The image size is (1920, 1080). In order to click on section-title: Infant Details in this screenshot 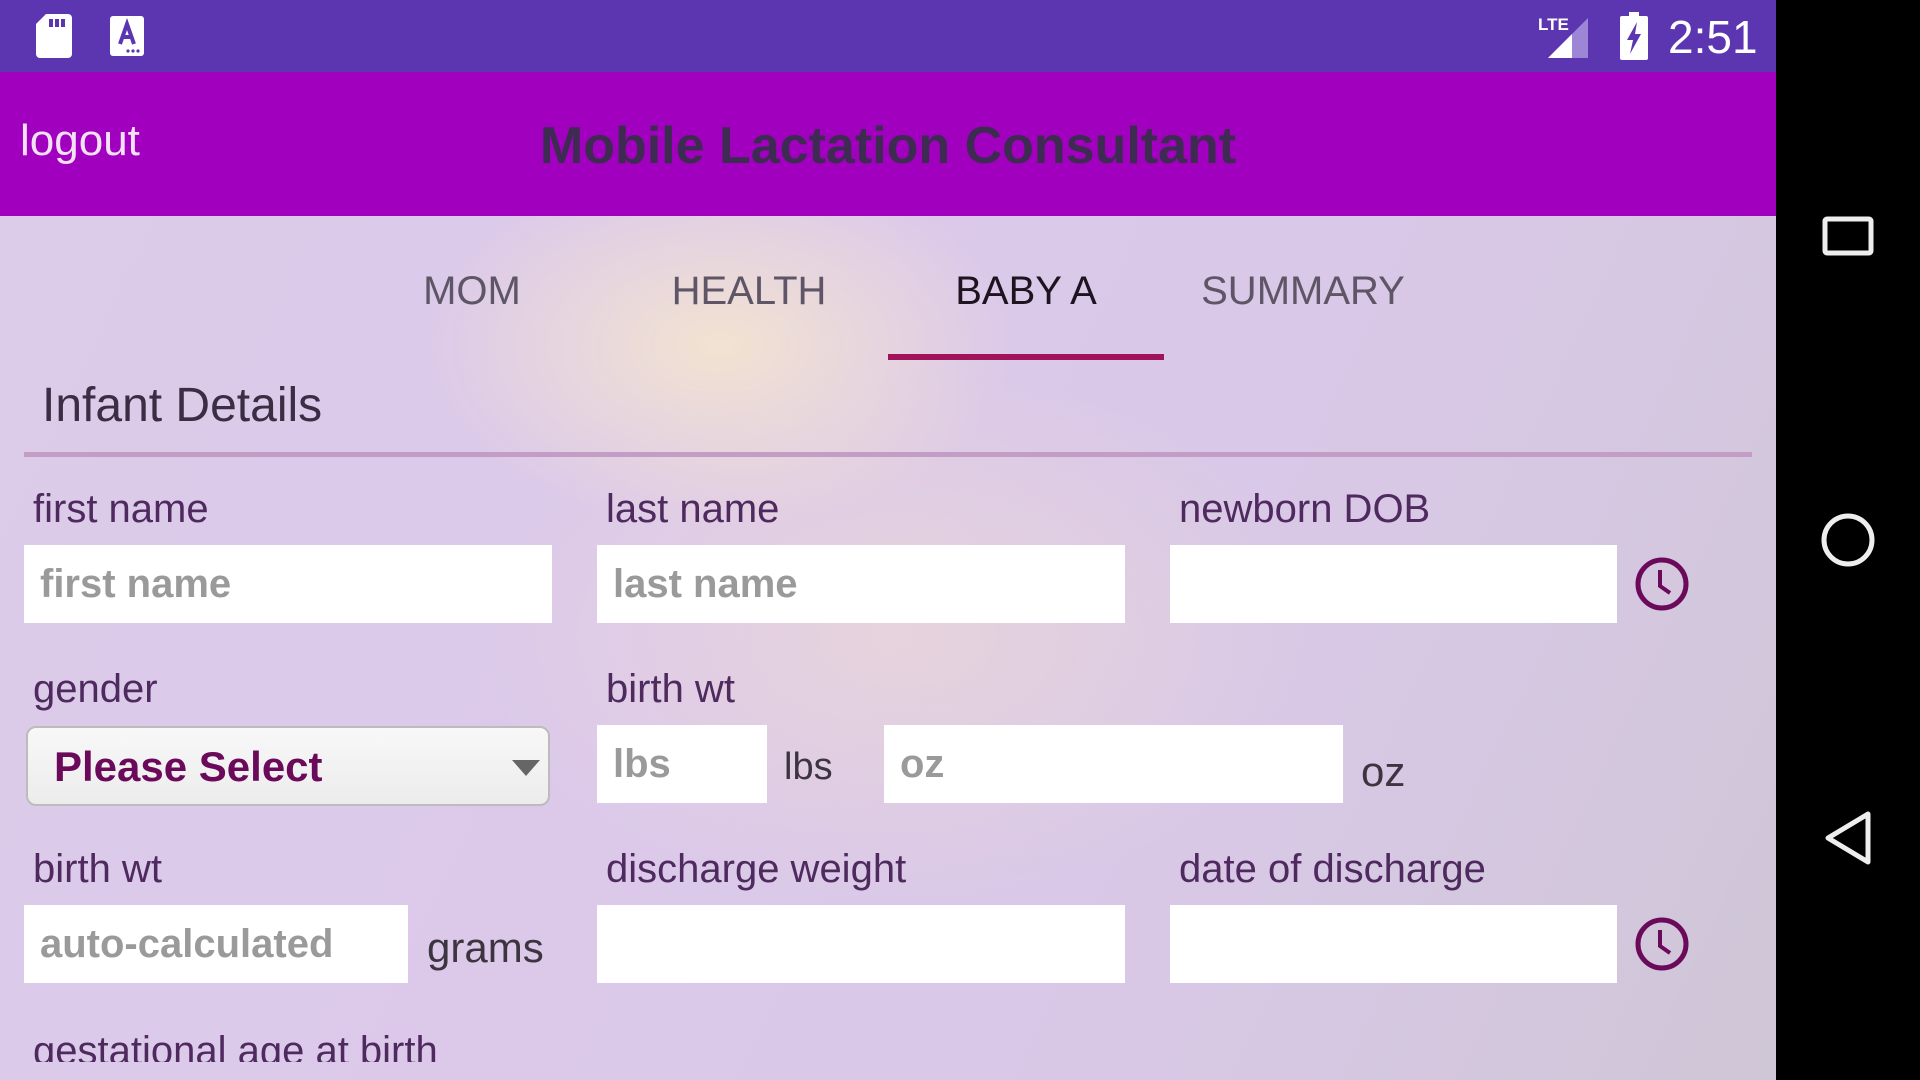, I will do `click(182, 405)`.